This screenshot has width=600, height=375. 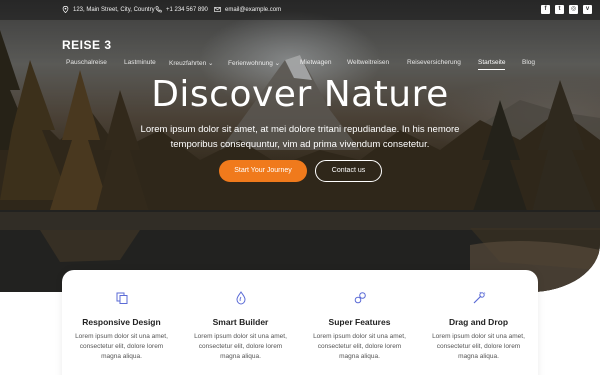 What do you see at coordinates (559, 9) in the screenshot?
I see `twitter-icon: t` at bounding box center [559, 9].